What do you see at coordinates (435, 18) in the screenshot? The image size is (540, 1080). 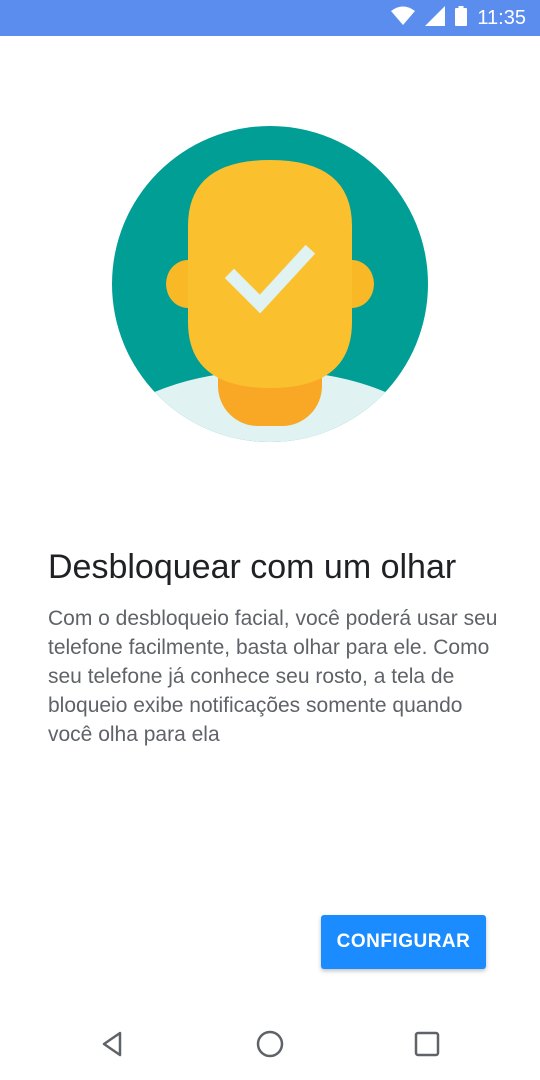 I see `cellular-signal-icon` at bounding box center [435, 18].